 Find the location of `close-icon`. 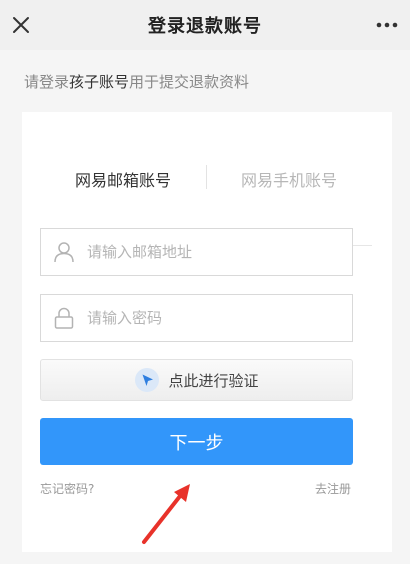

close-icon is located at coordinates (21, 25).